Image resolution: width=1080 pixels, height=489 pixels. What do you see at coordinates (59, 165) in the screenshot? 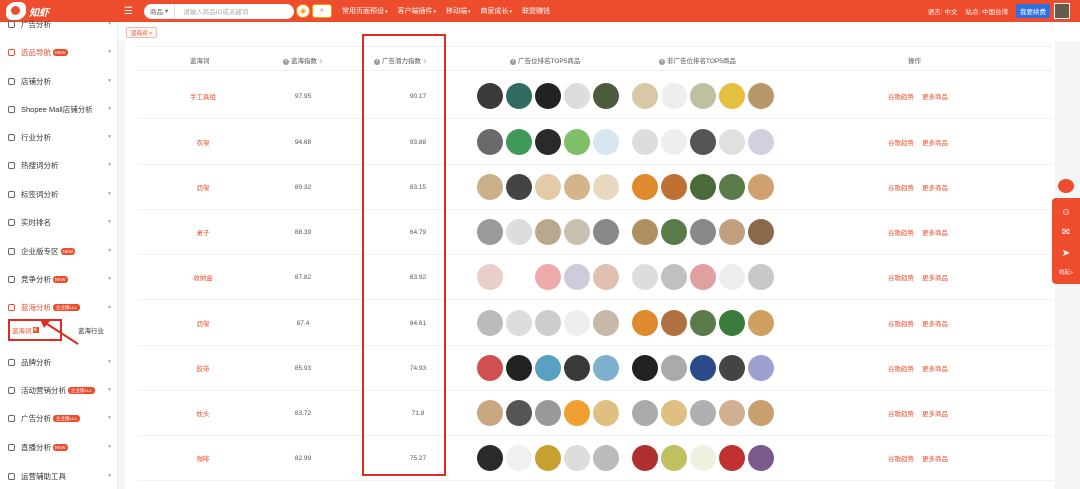
I see `sidebar-item: 热搜词分析 ▾` at bounding box center [59, 165].